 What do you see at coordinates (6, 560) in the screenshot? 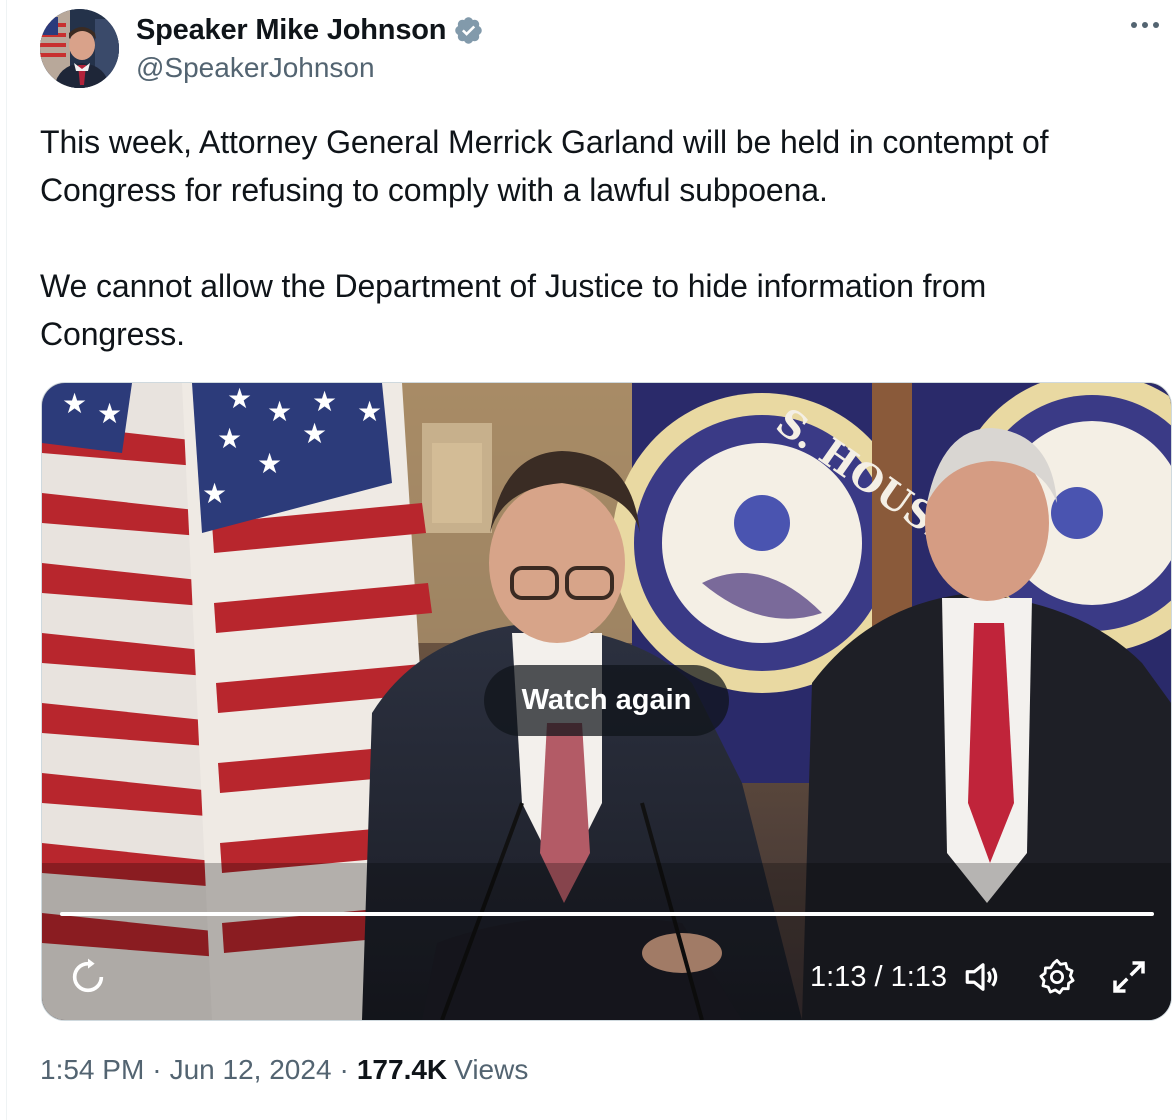
I see `timeline-divider` at bounding box center [6, 560].